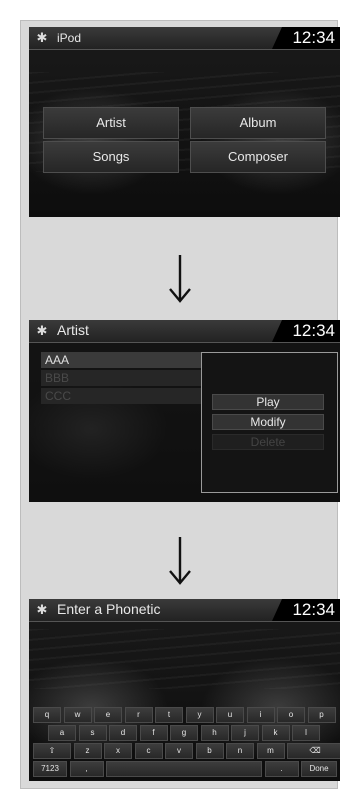 The width and height of the screenshot is (359, 808). What do you see at coordinates (111, 157) in the screenshot?
I see `songs-button: Songs` at bounding box center [111, 157].